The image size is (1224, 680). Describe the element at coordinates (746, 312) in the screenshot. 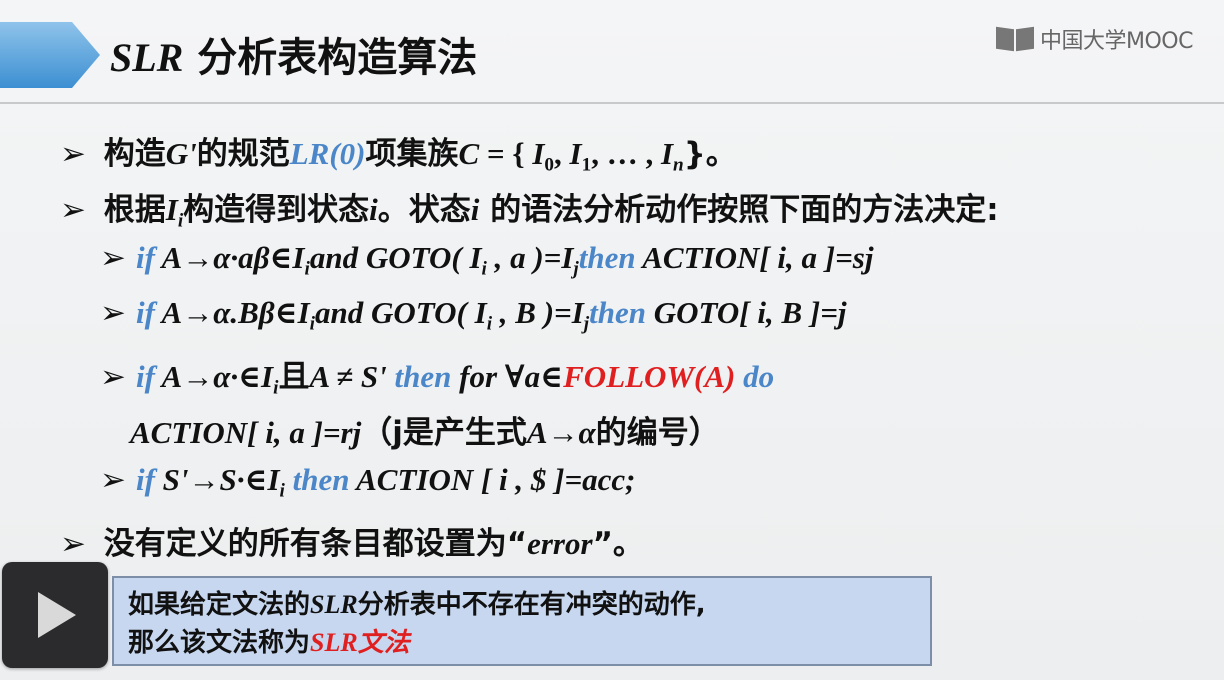

I see `text: GOTO[ i, B ]=j` at that location.